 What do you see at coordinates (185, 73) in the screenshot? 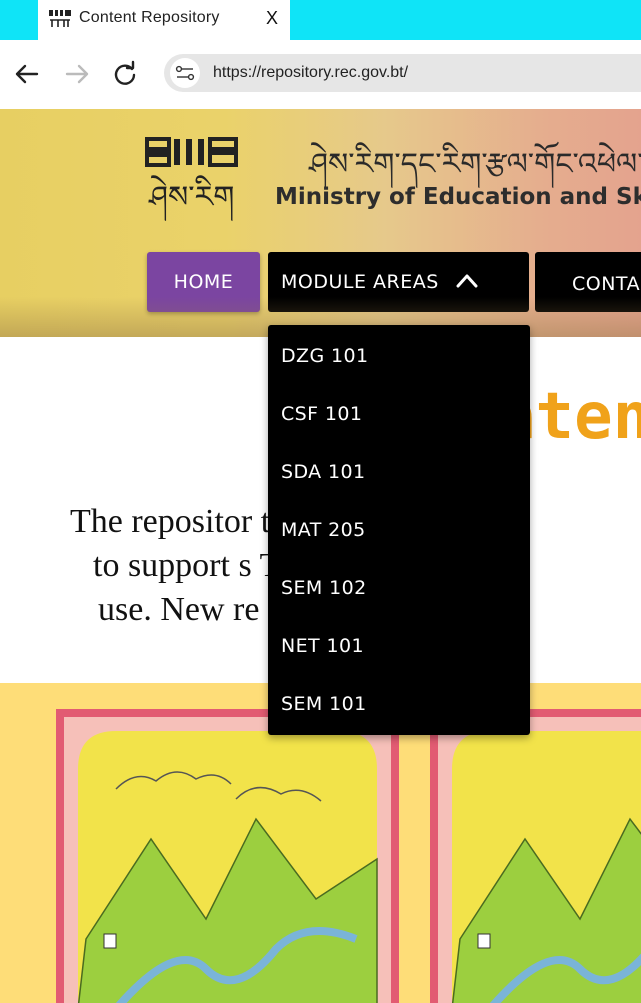
I see `site-settings-icon` at bounding box center [185, 73].